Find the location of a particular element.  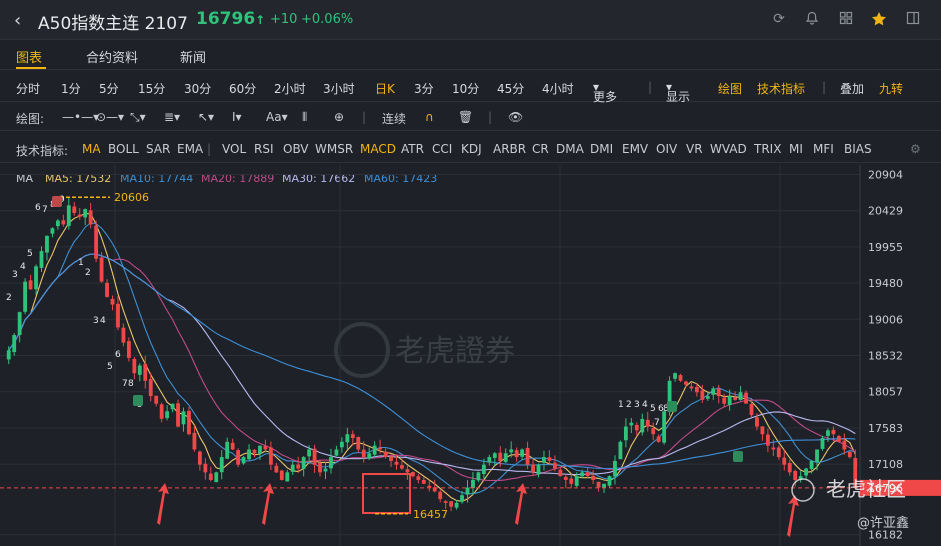

indicator-emv: EMV is located at coordinates (635, 149).